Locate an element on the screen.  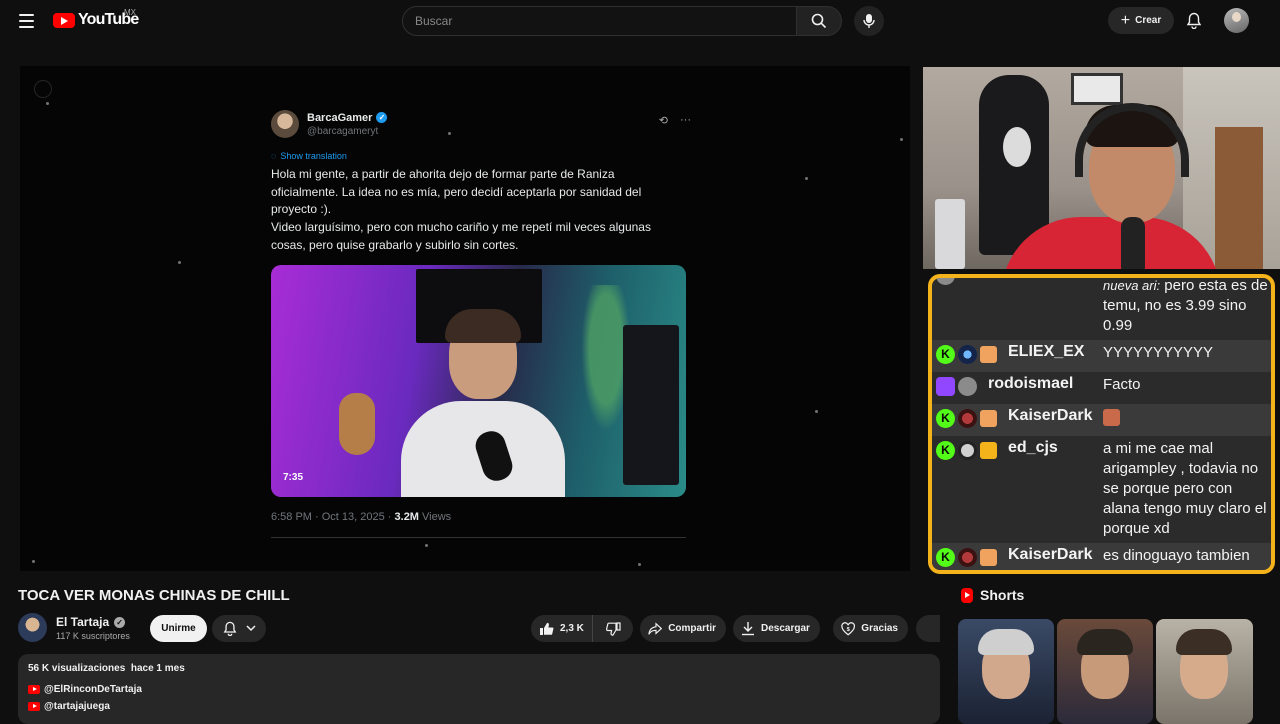
chat-username: ed_cjs is located at coordinates (1033, 447).